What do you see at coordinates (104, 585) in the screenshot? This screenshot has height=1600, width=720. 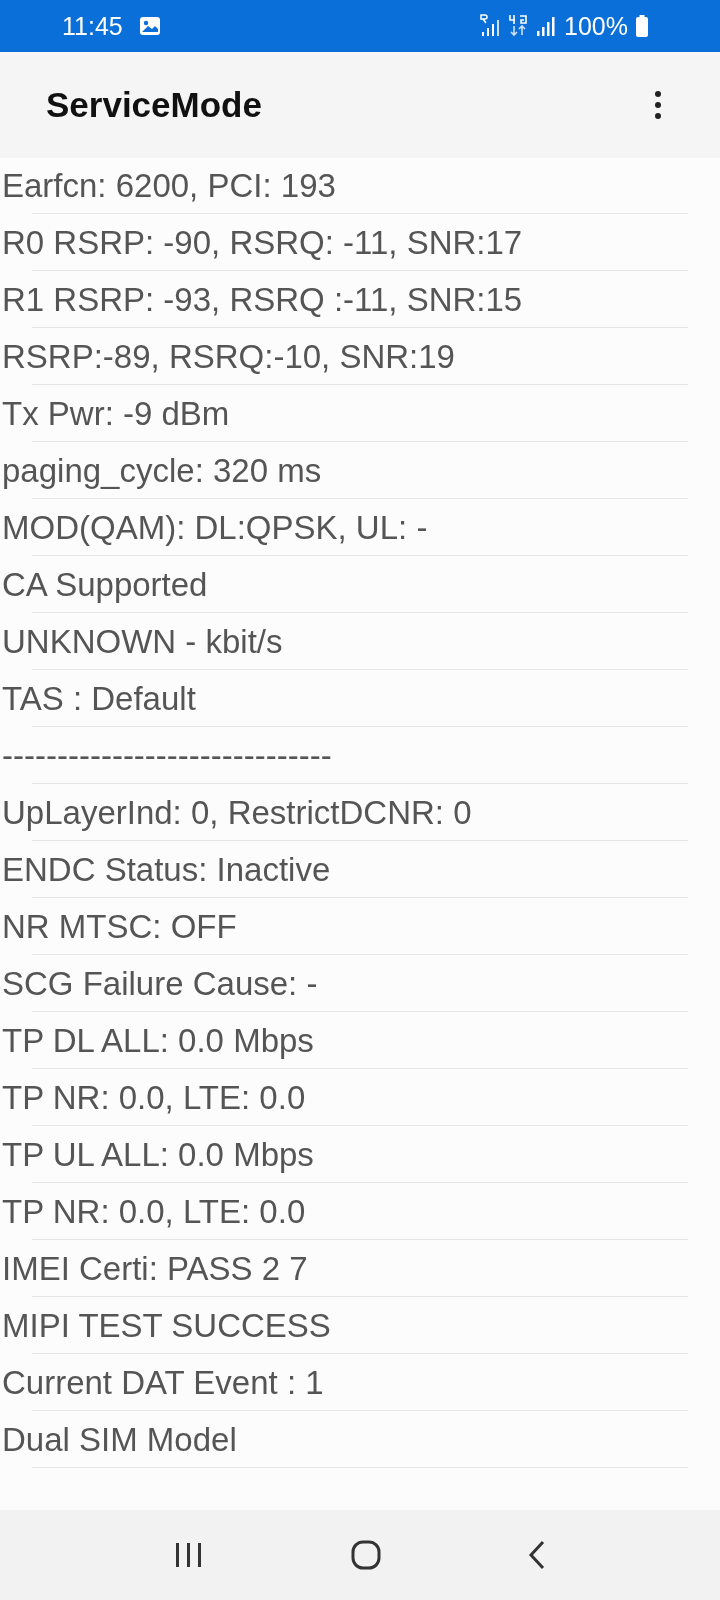 I see `info-line: CA Supported` at bounding box center [104, 585].